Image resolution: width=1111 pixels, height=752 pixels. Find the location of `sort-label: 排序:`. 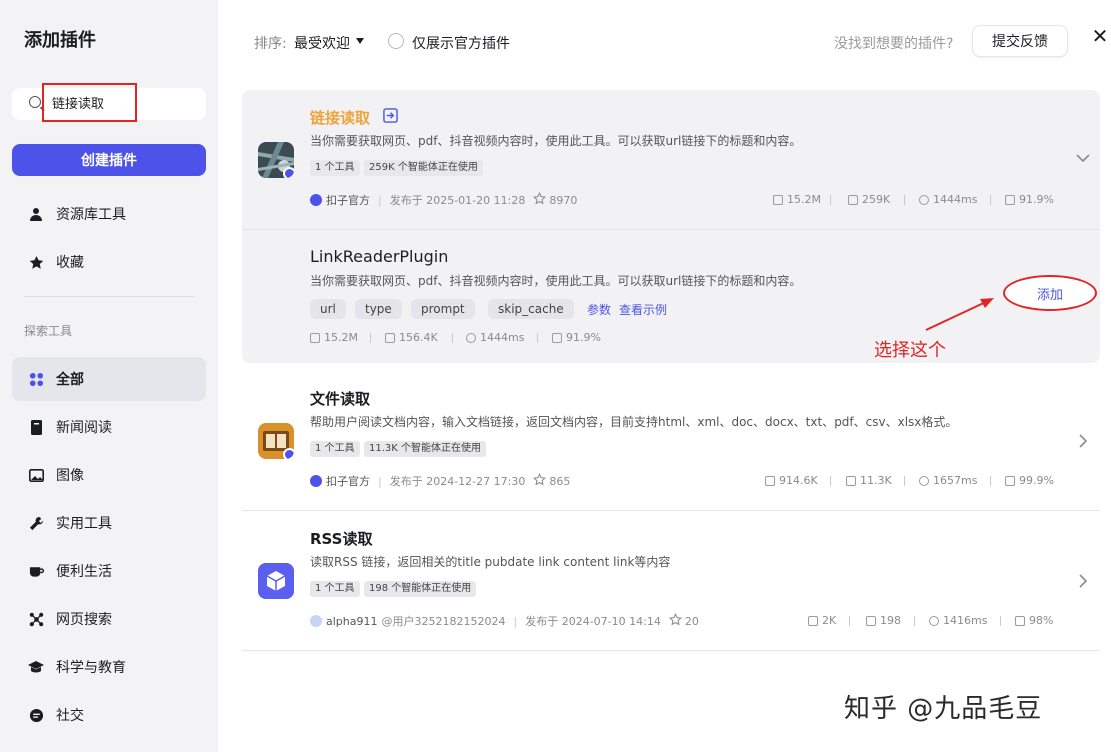

sort-label: 排序: is located at coordinates (270, 44).